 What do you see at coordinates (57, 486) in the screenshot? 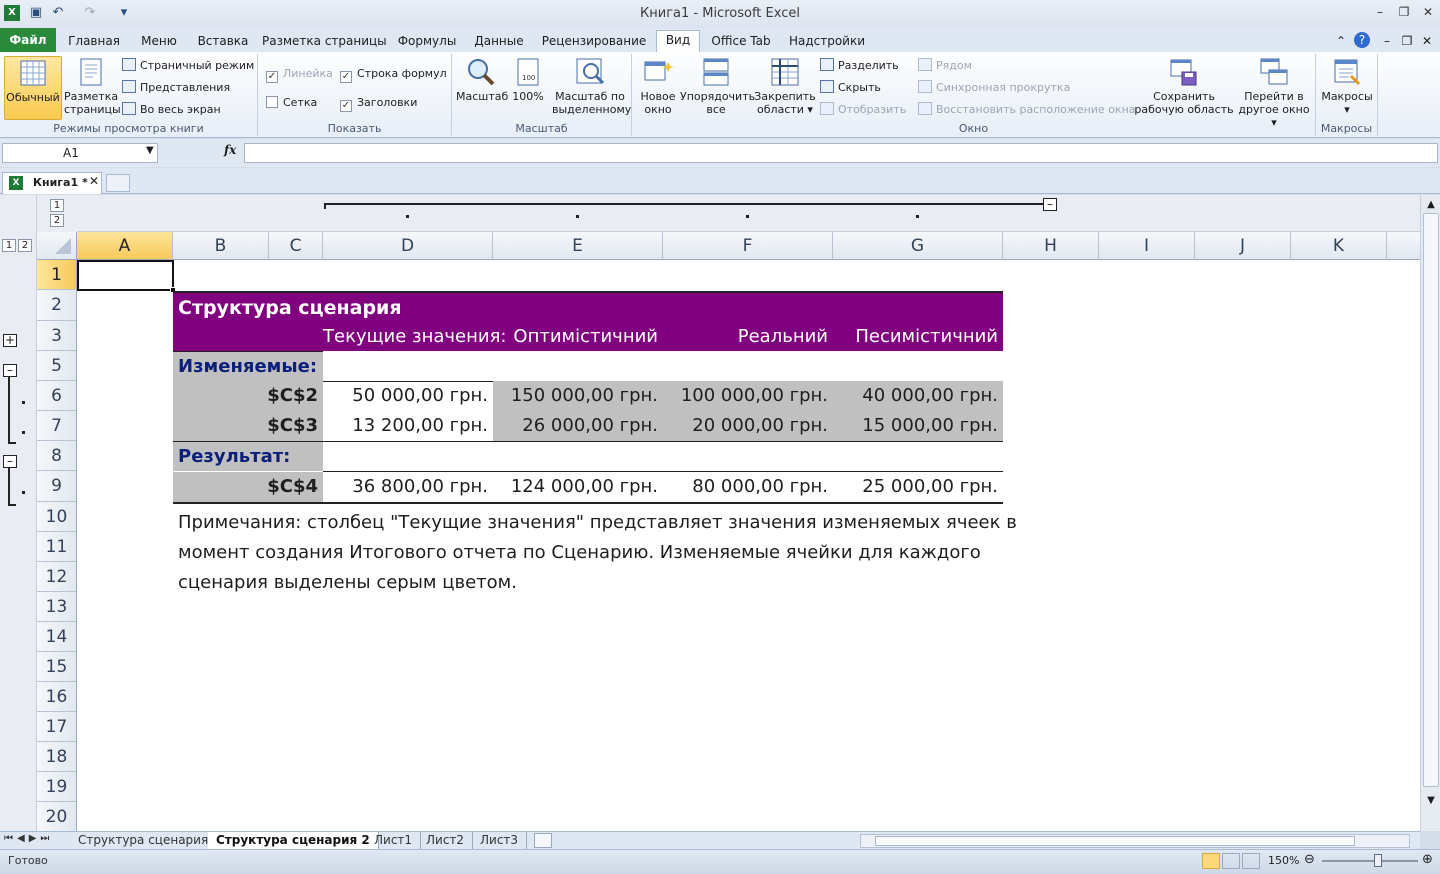
I see `row-header-9: 9` at bounding box center [57, 486].